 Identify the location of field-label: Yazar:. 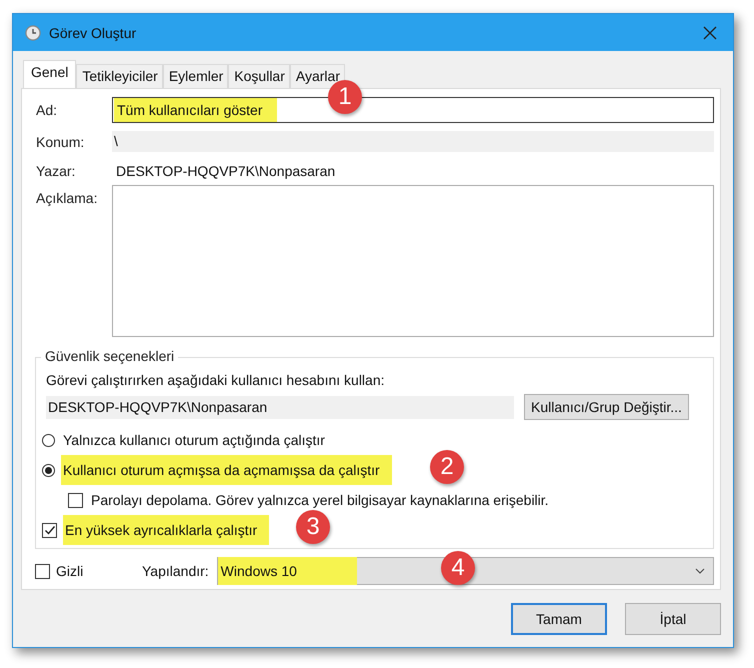
(56, 171).